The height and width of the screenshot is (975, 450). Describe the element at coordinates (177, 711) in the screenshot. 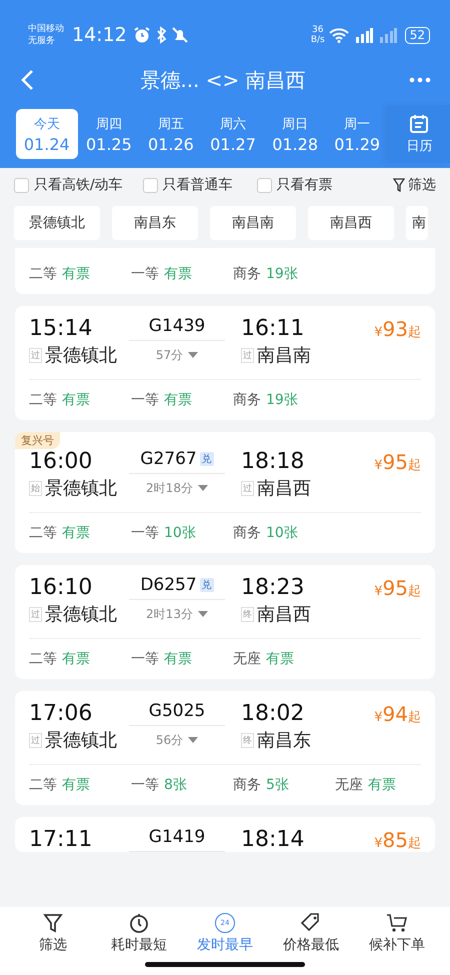

I see `train-number: G5025` at that location.